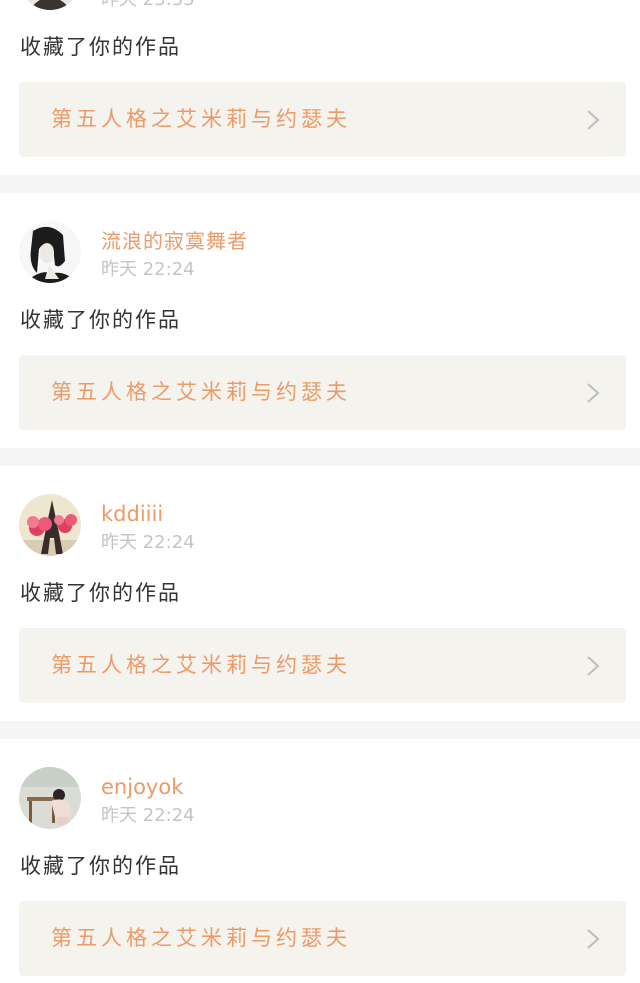  Describe the element at coordinates (142, 787) in the screenshot. I see `username: enjoyok` at that location.